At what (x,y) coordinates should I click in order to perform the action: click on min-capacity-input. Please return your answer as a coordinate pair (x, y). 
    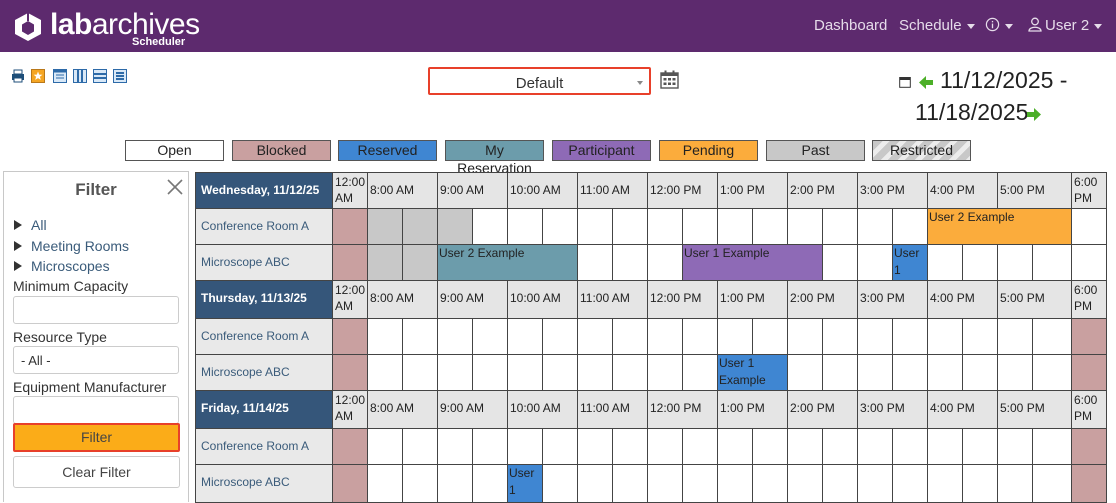
    Looking at the image, I should click on (96, 310).